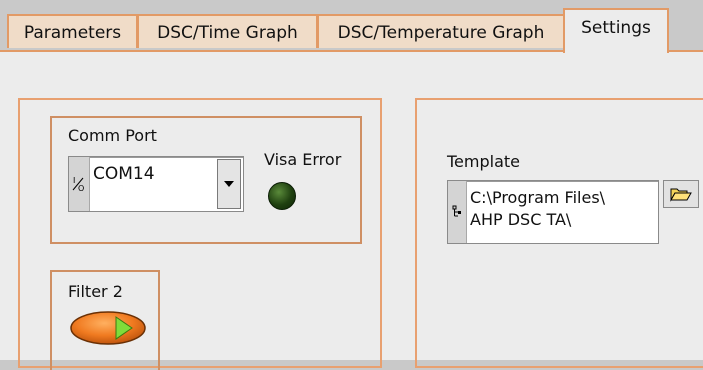 This screenshot has height=370, width=703. I want to click on svg-text: I, so click(74, 180).